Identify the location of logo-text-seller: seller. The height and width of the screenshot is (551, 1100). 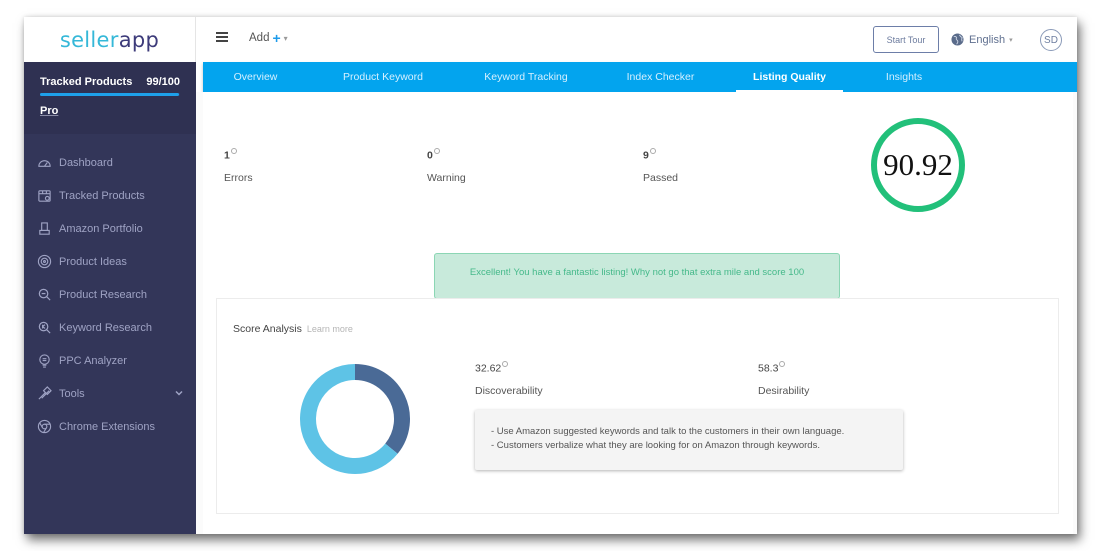
(89, 39).